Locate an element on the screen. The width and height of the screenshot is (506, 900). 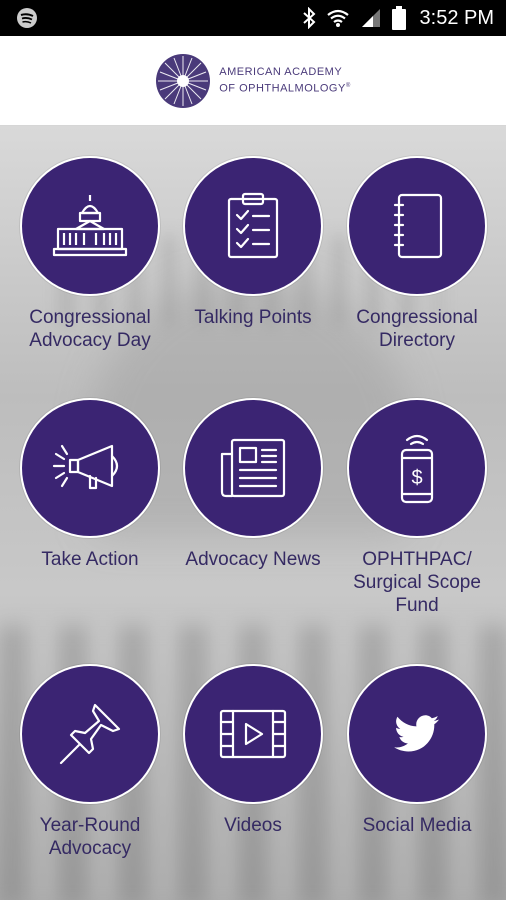
tile-label: Social Media is located at coordinates (417, 825).